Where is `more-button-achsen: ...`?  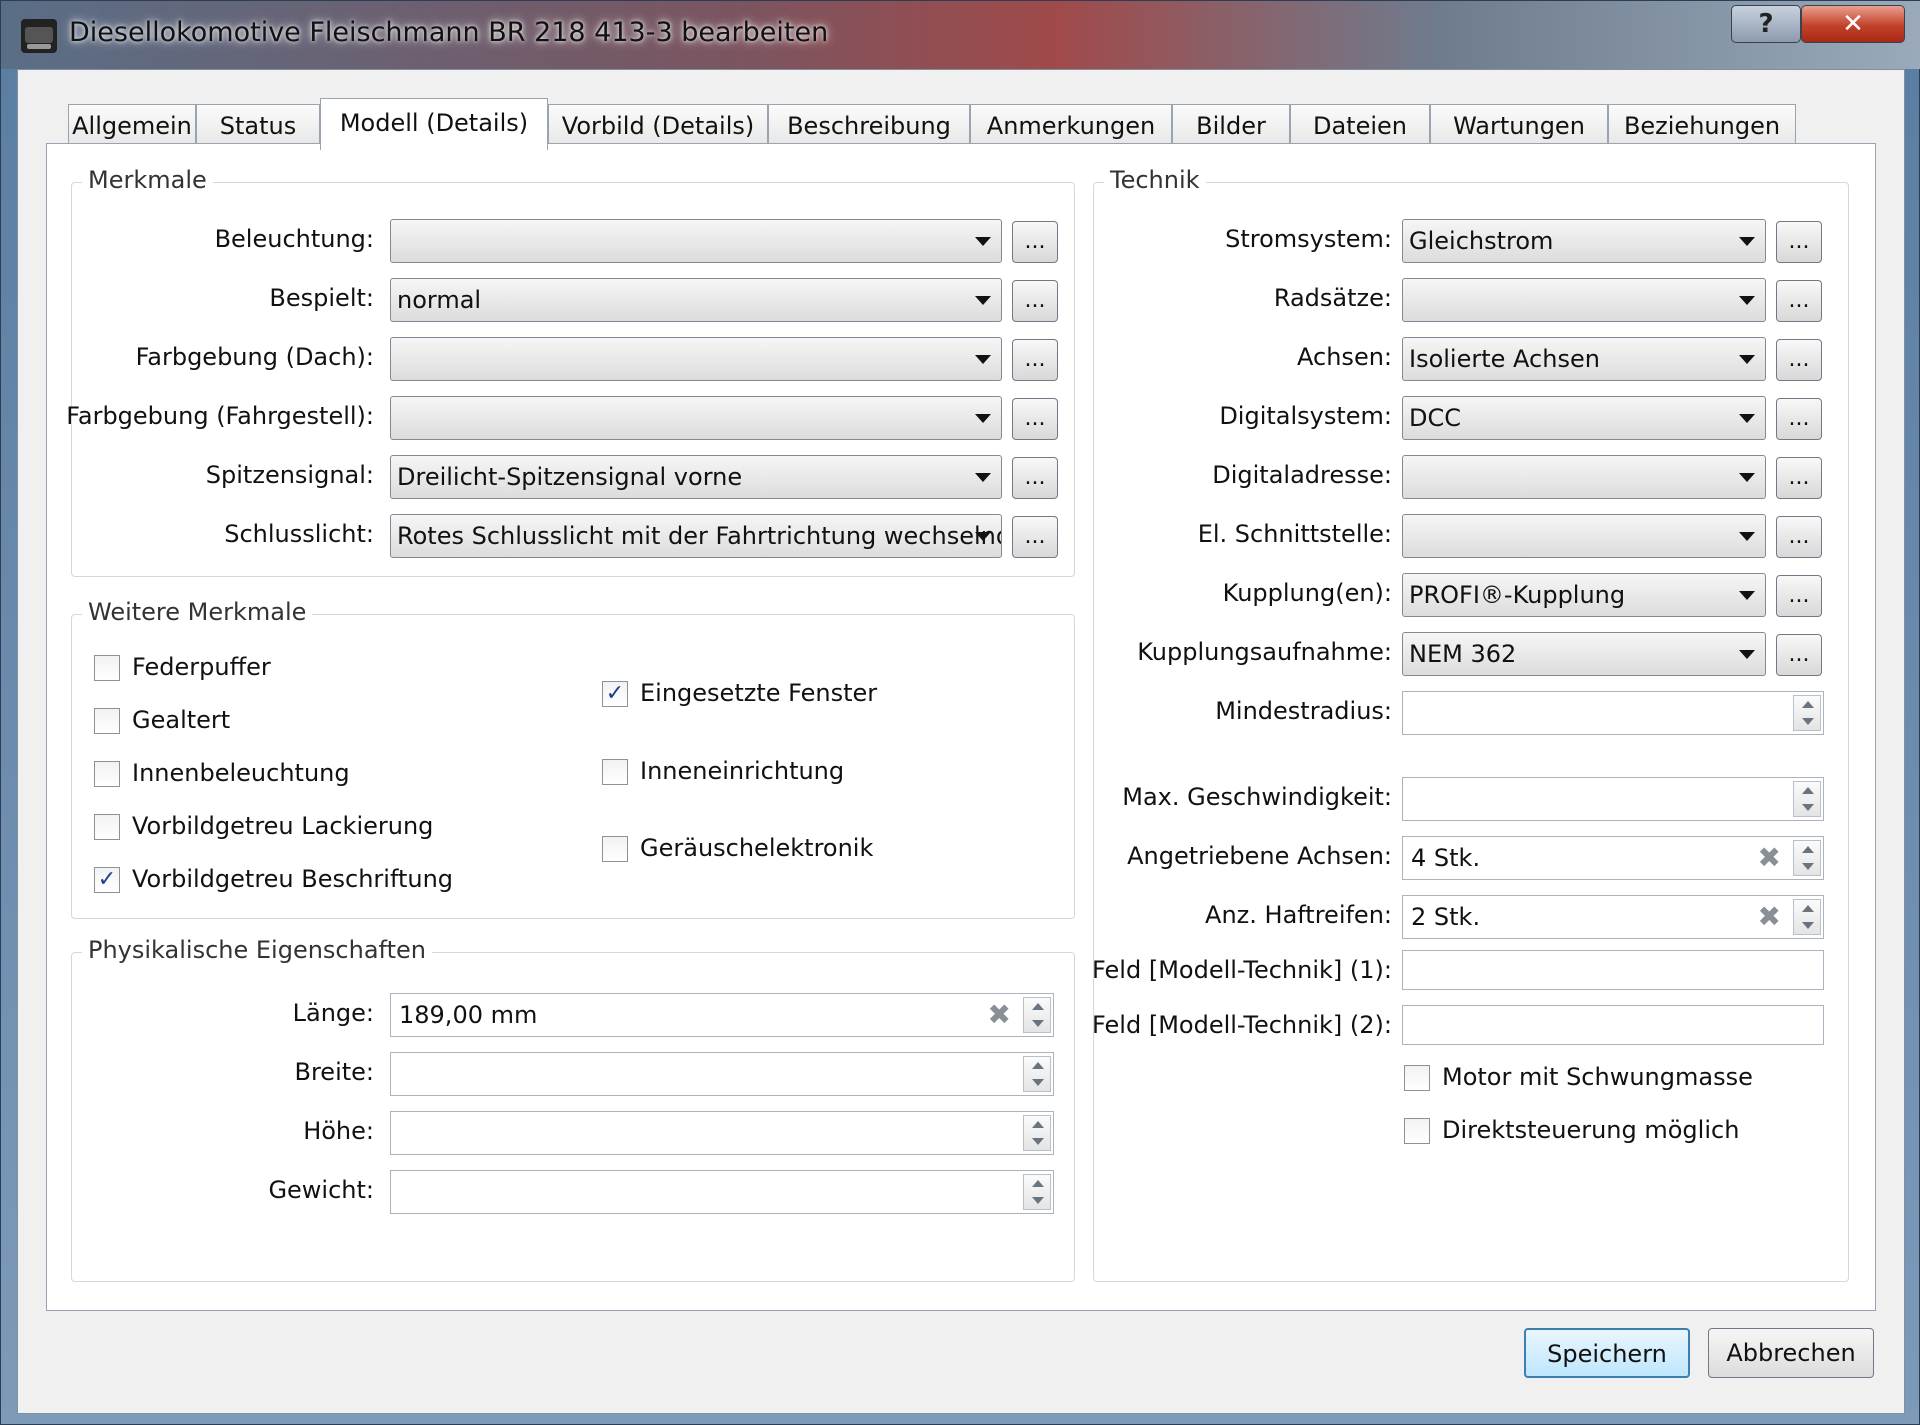
more-button-achsen: ... is located at coordinates (1799, 360).